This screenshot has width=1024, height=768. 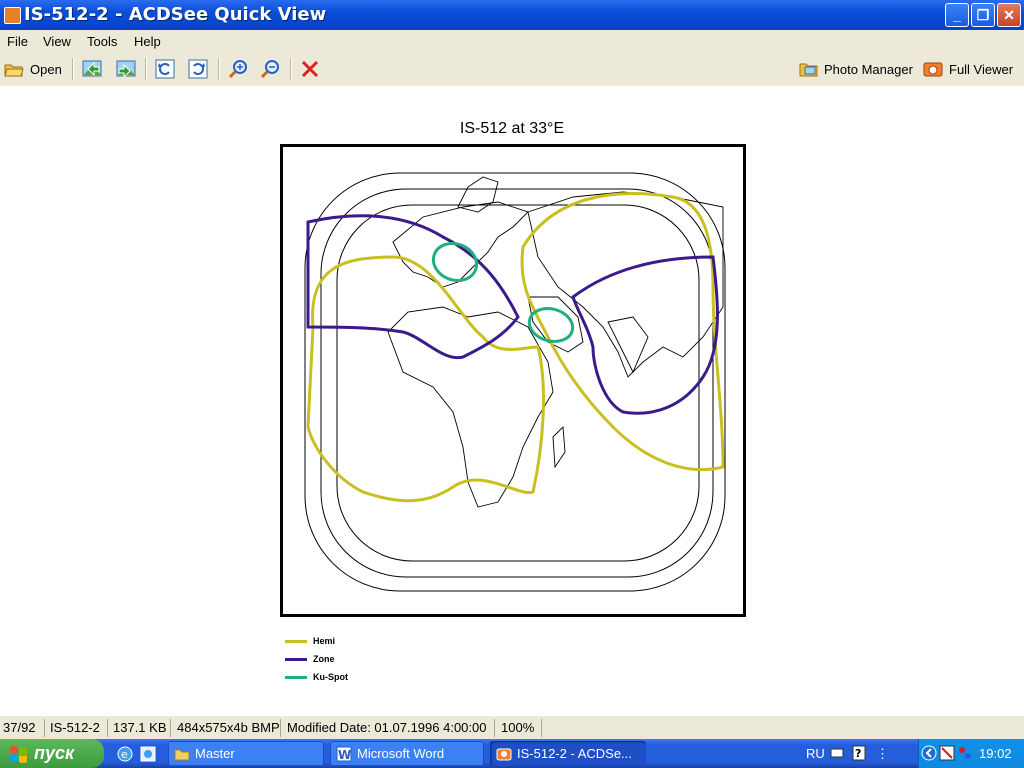 What do you see at coordinates (57, 41) in the screenshot?
I see `menu-view: View` at bounding box center [57, 41].